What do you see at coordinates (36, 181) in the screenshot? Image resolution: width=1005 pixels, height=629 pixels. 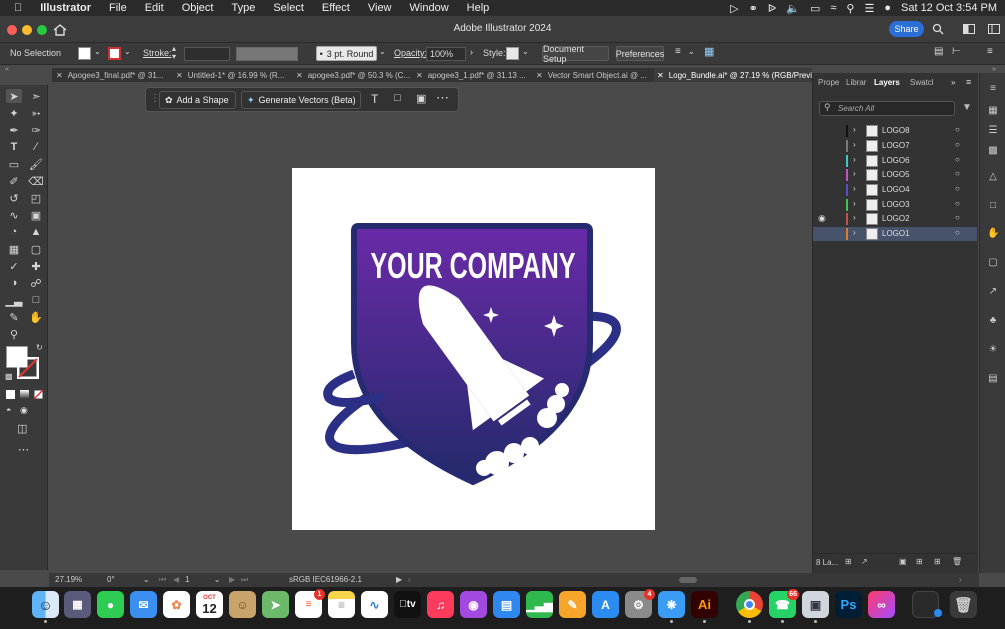 I see `eraser-tool-icon: ⌫` at bounding box center [36, 181].